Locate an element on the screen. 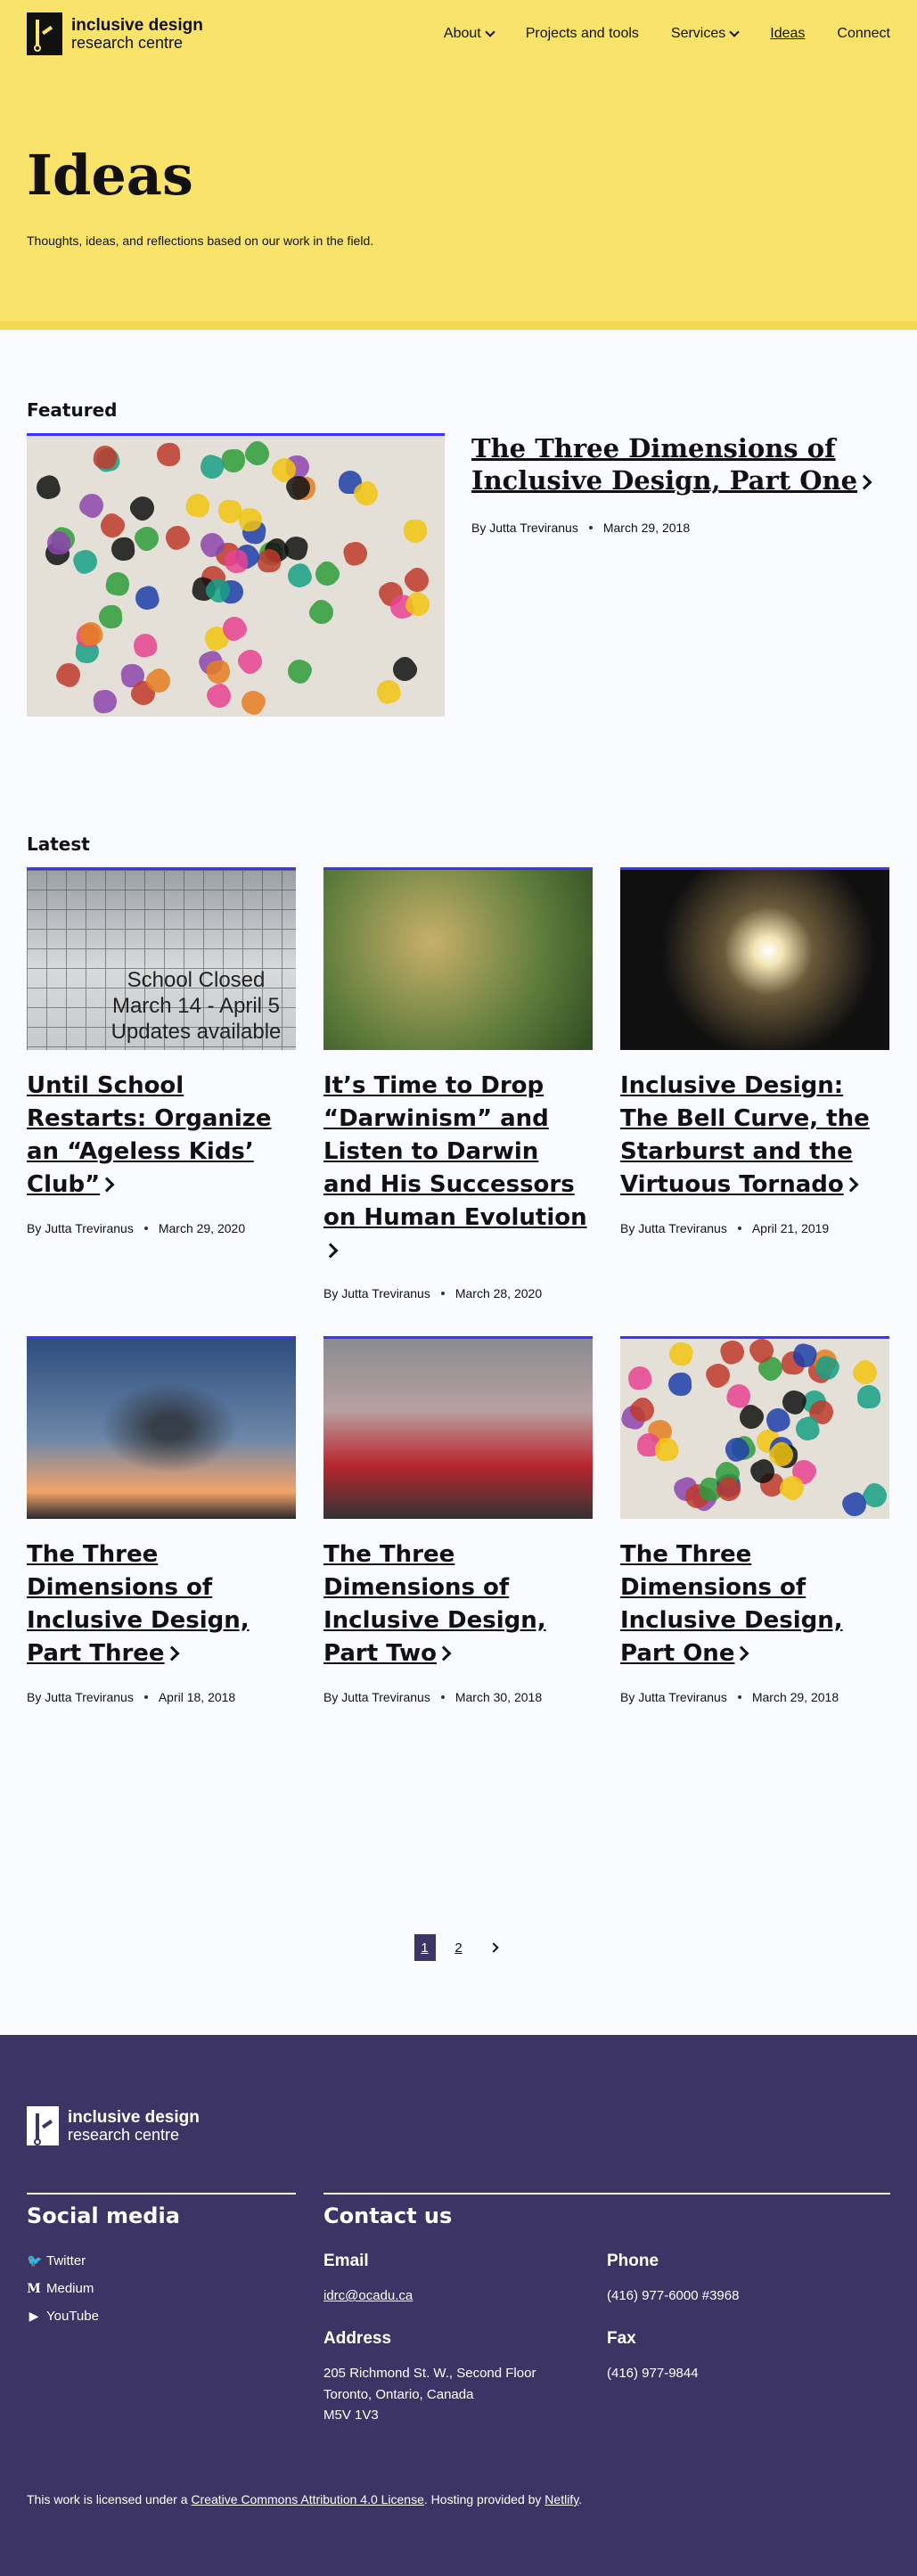  license-link: Creative Commons Attribution 4.0 License is located at coordinates (307, 2499).